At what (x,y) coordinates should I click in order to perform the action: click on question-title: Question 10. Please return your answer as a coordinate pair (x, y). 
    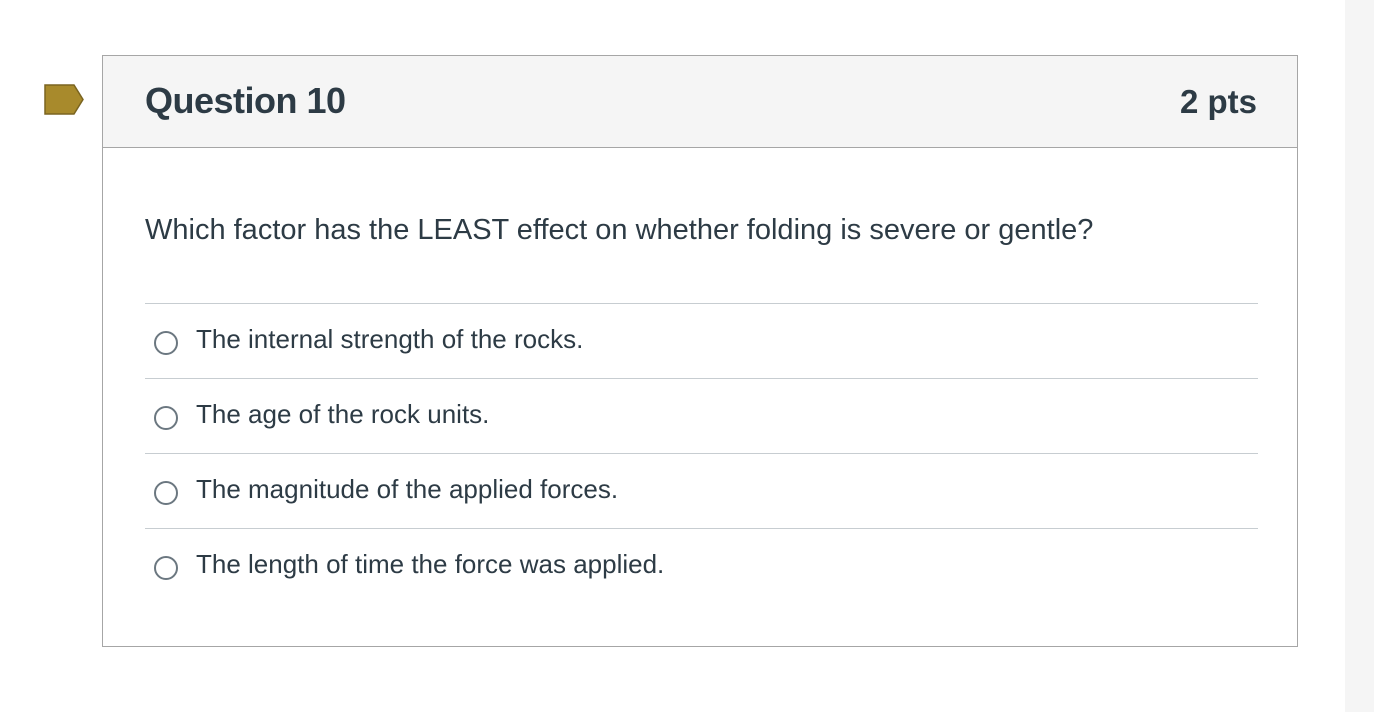
    Looking at the image, I should click on (245, 100).